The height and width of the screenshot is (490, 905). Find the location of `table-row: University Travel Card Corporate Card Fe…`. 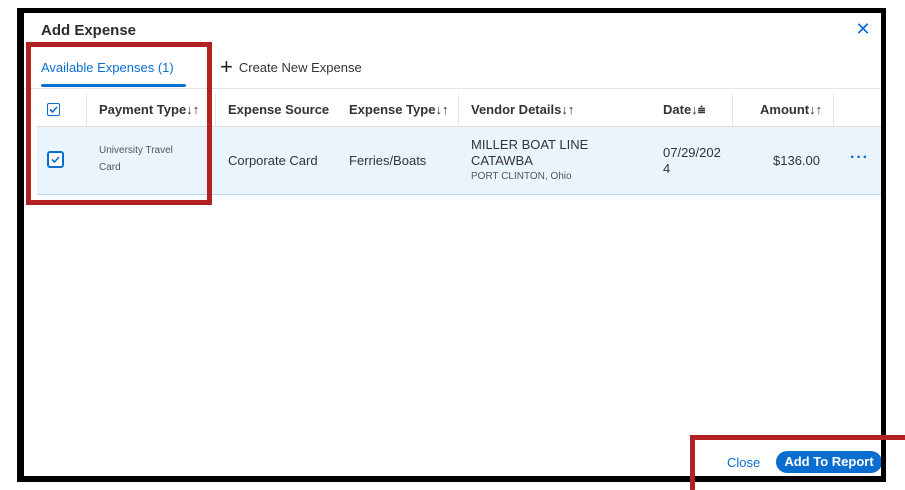

table-row: University Travel Card Corporate Card Fe… is located at coordinates (459, 161).